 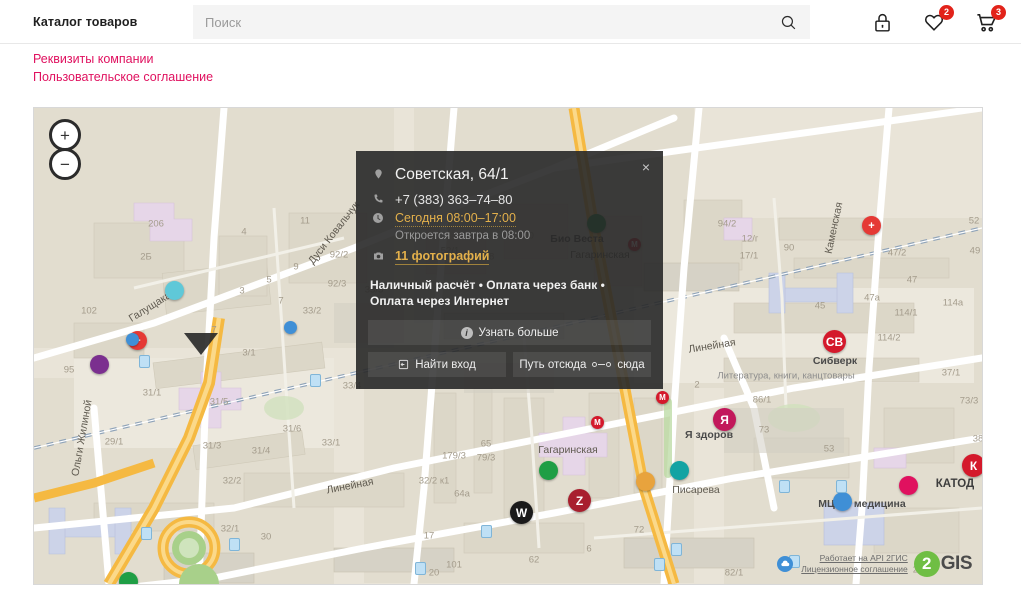 I want to click on site-header: Каталог товаров 2, so click(x=510, y=22).